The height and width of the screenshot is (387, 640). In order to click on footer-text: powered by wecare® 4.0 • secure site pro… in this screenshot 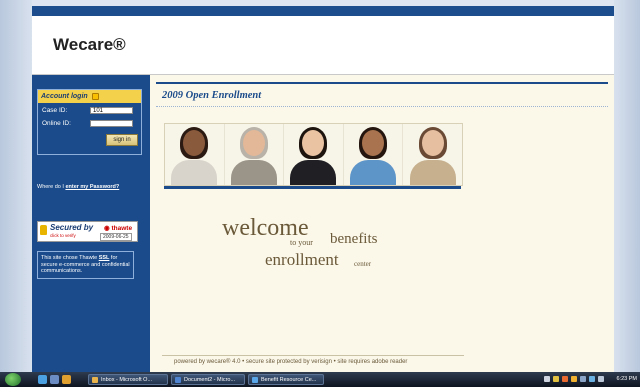, I will do `click(291, 362)`.